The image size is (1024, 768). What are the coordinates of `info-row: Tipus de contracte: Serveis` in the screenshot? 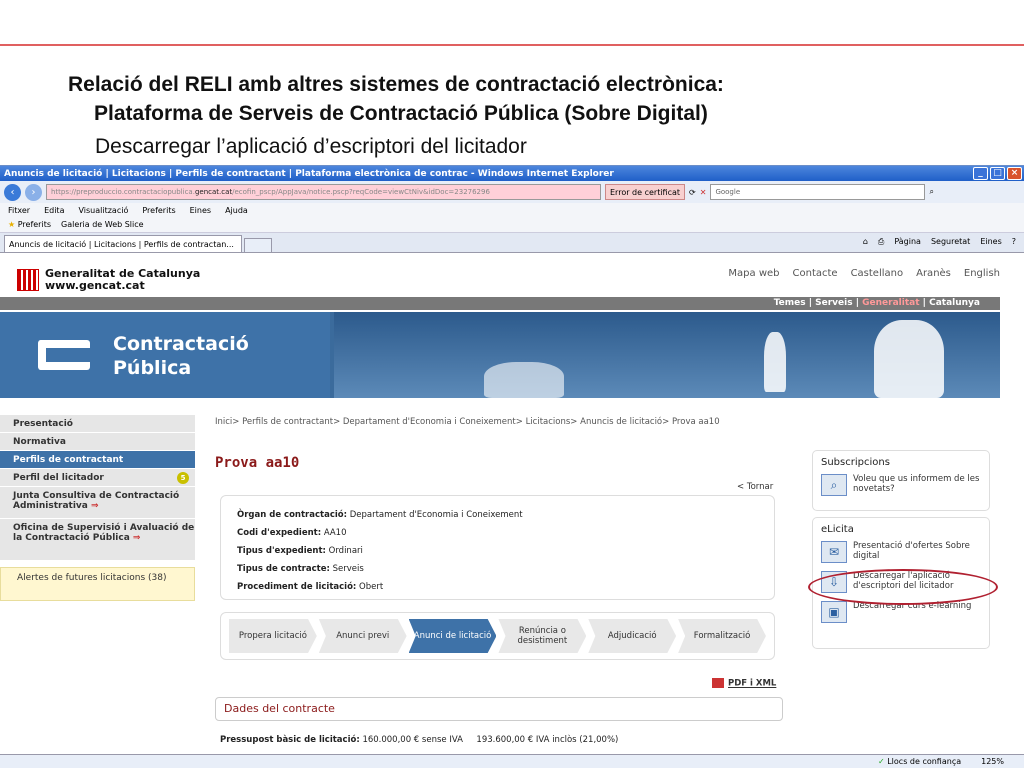 It's located at (497, 569).